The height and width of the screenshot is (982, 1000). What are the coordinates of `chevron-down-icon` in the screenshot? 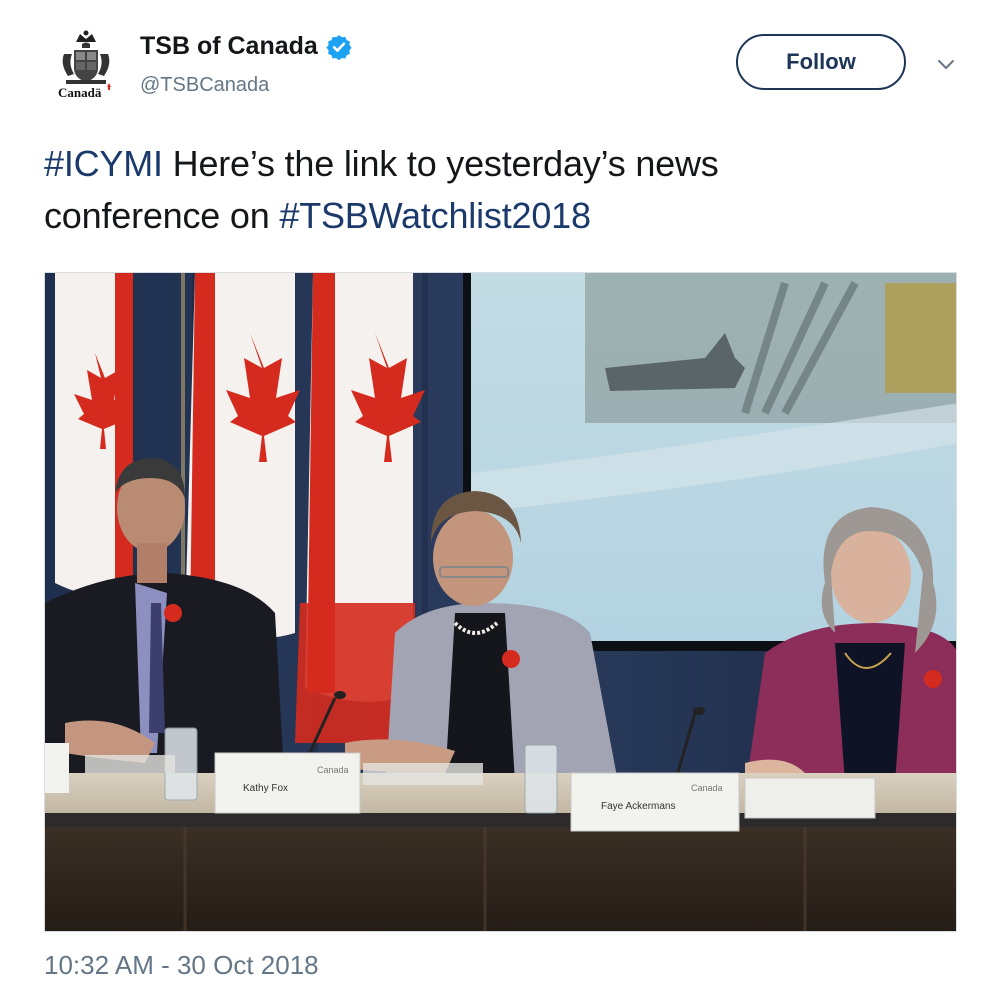 It's located at (946, 64).